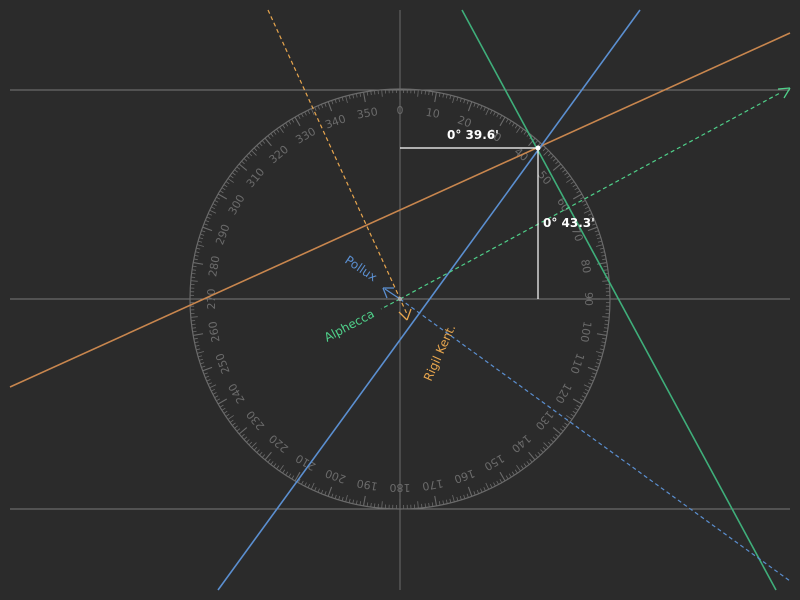  I want to click on protractor-label: 100, so click(585, 331).